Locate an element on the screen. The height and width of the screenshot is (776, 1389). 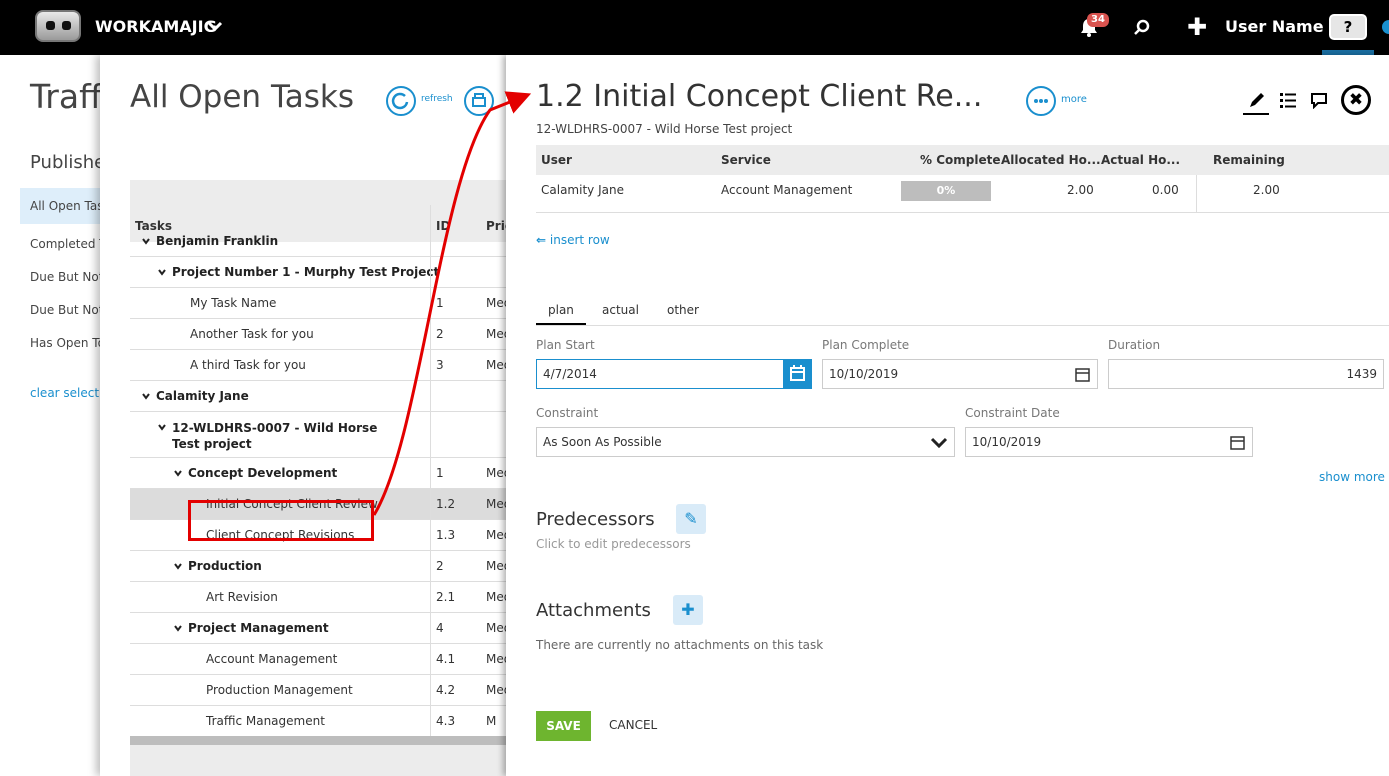
duration-label: Duration is located at coordinates (1134, 345).